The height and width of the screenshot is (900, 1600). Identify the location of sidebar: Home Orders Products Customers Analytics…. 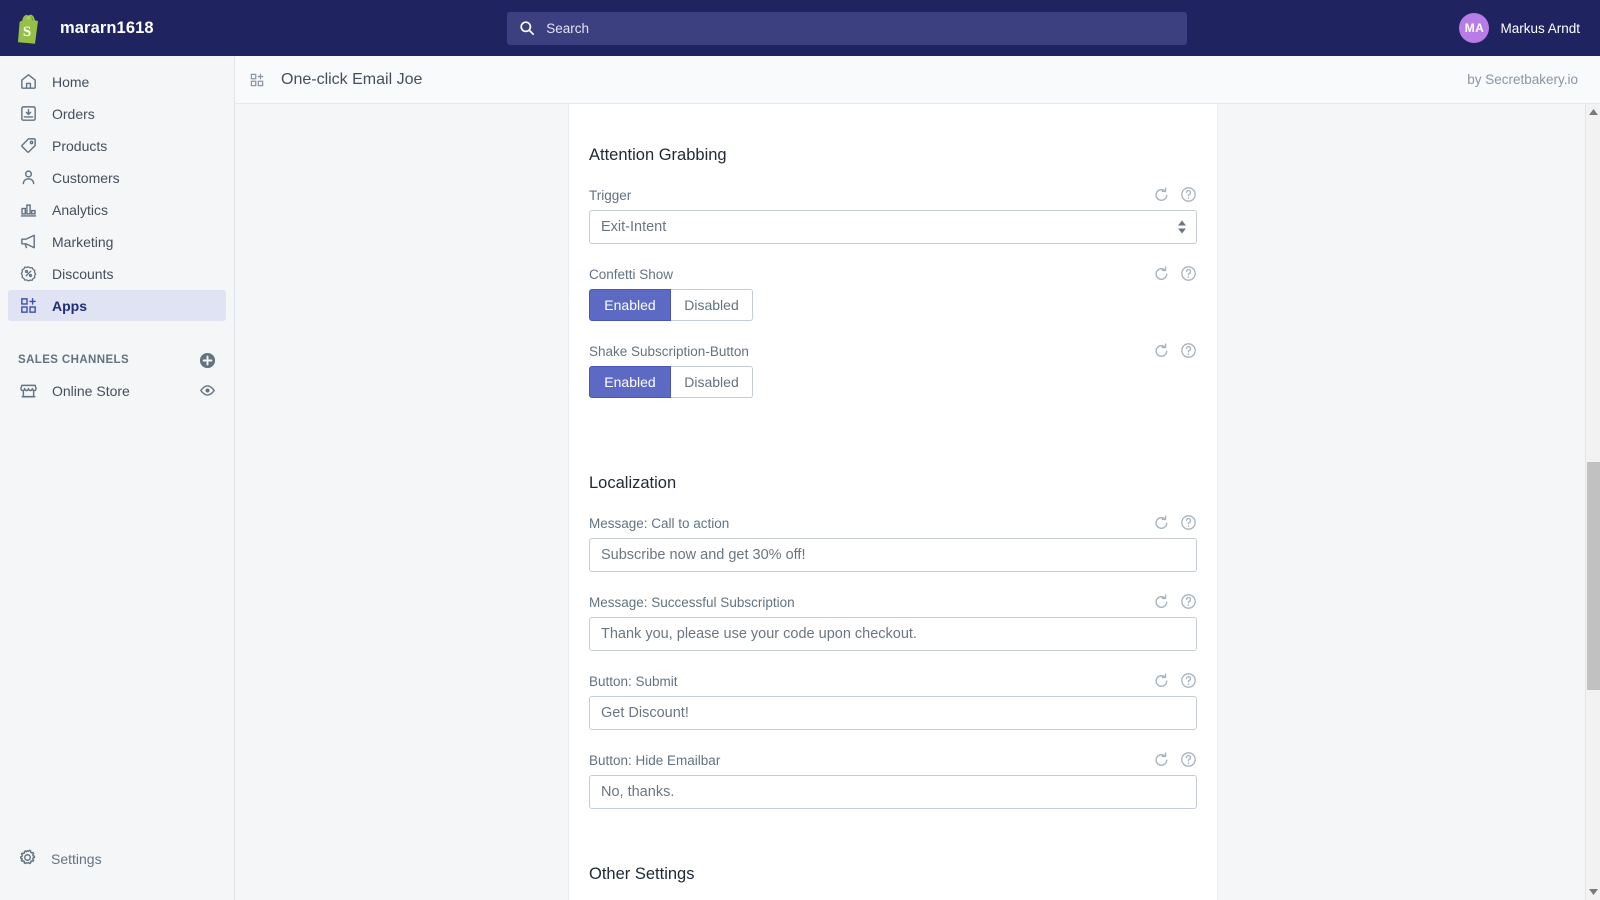
(117, 478).